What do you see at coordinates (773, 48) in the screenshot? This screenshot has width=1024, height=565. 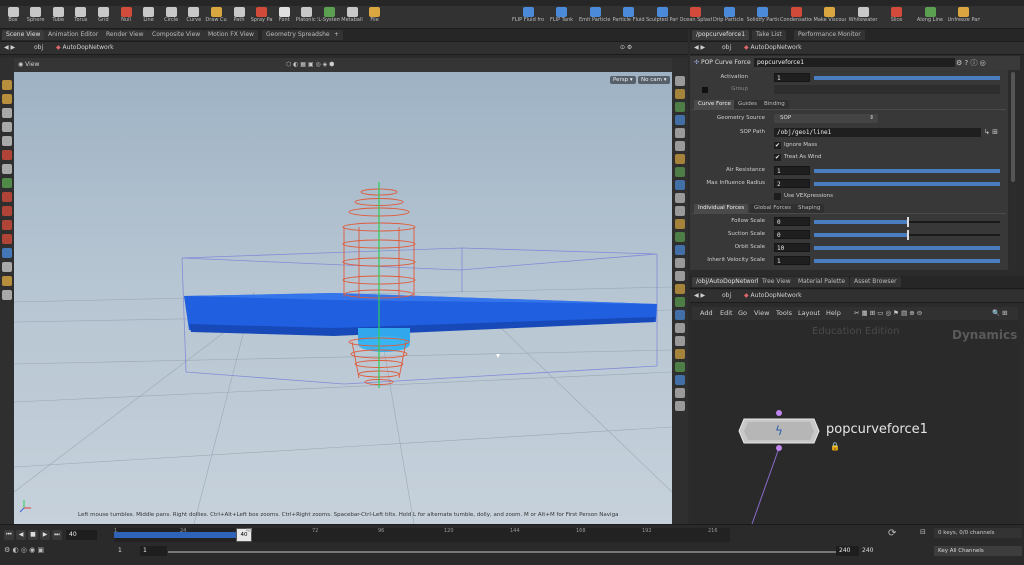 I see `path-network-right: ◆ AutoDopNetwork` at bounding box center [773, 48].